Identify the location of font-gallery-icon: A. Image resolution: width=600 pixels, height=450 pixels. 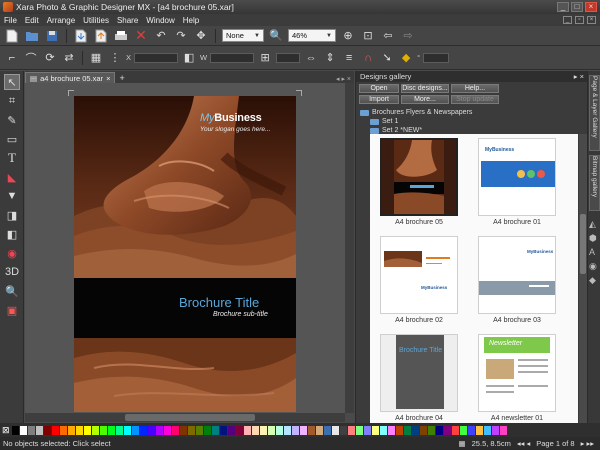
(593, 252).